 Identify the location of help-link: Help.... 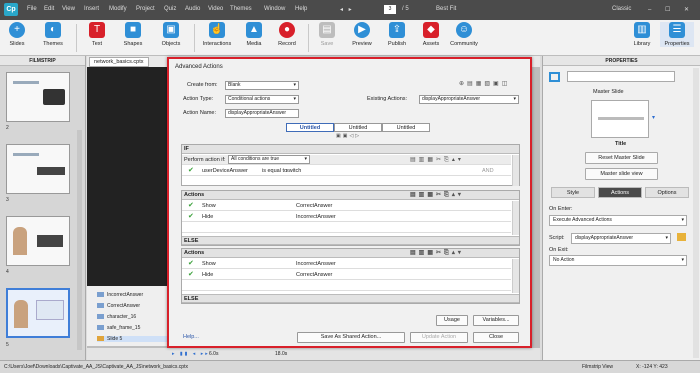
(191, 337).